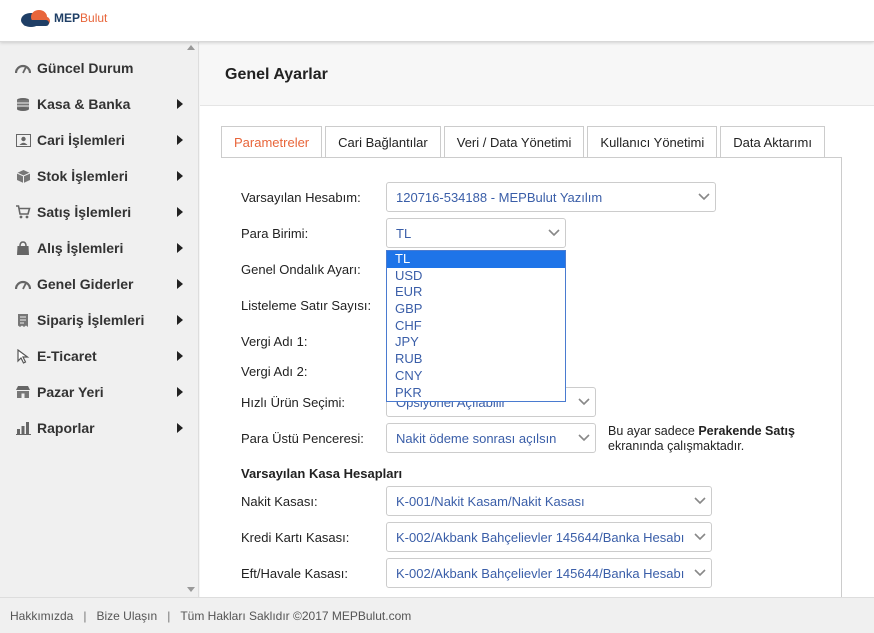 This screenshot has height=633, width=874. What do you see at coordinates (491, 438) in the screenshot?
I see `change-window-select: Nakit ödeme sonrası açılsın` at bounding box center [491, 438].